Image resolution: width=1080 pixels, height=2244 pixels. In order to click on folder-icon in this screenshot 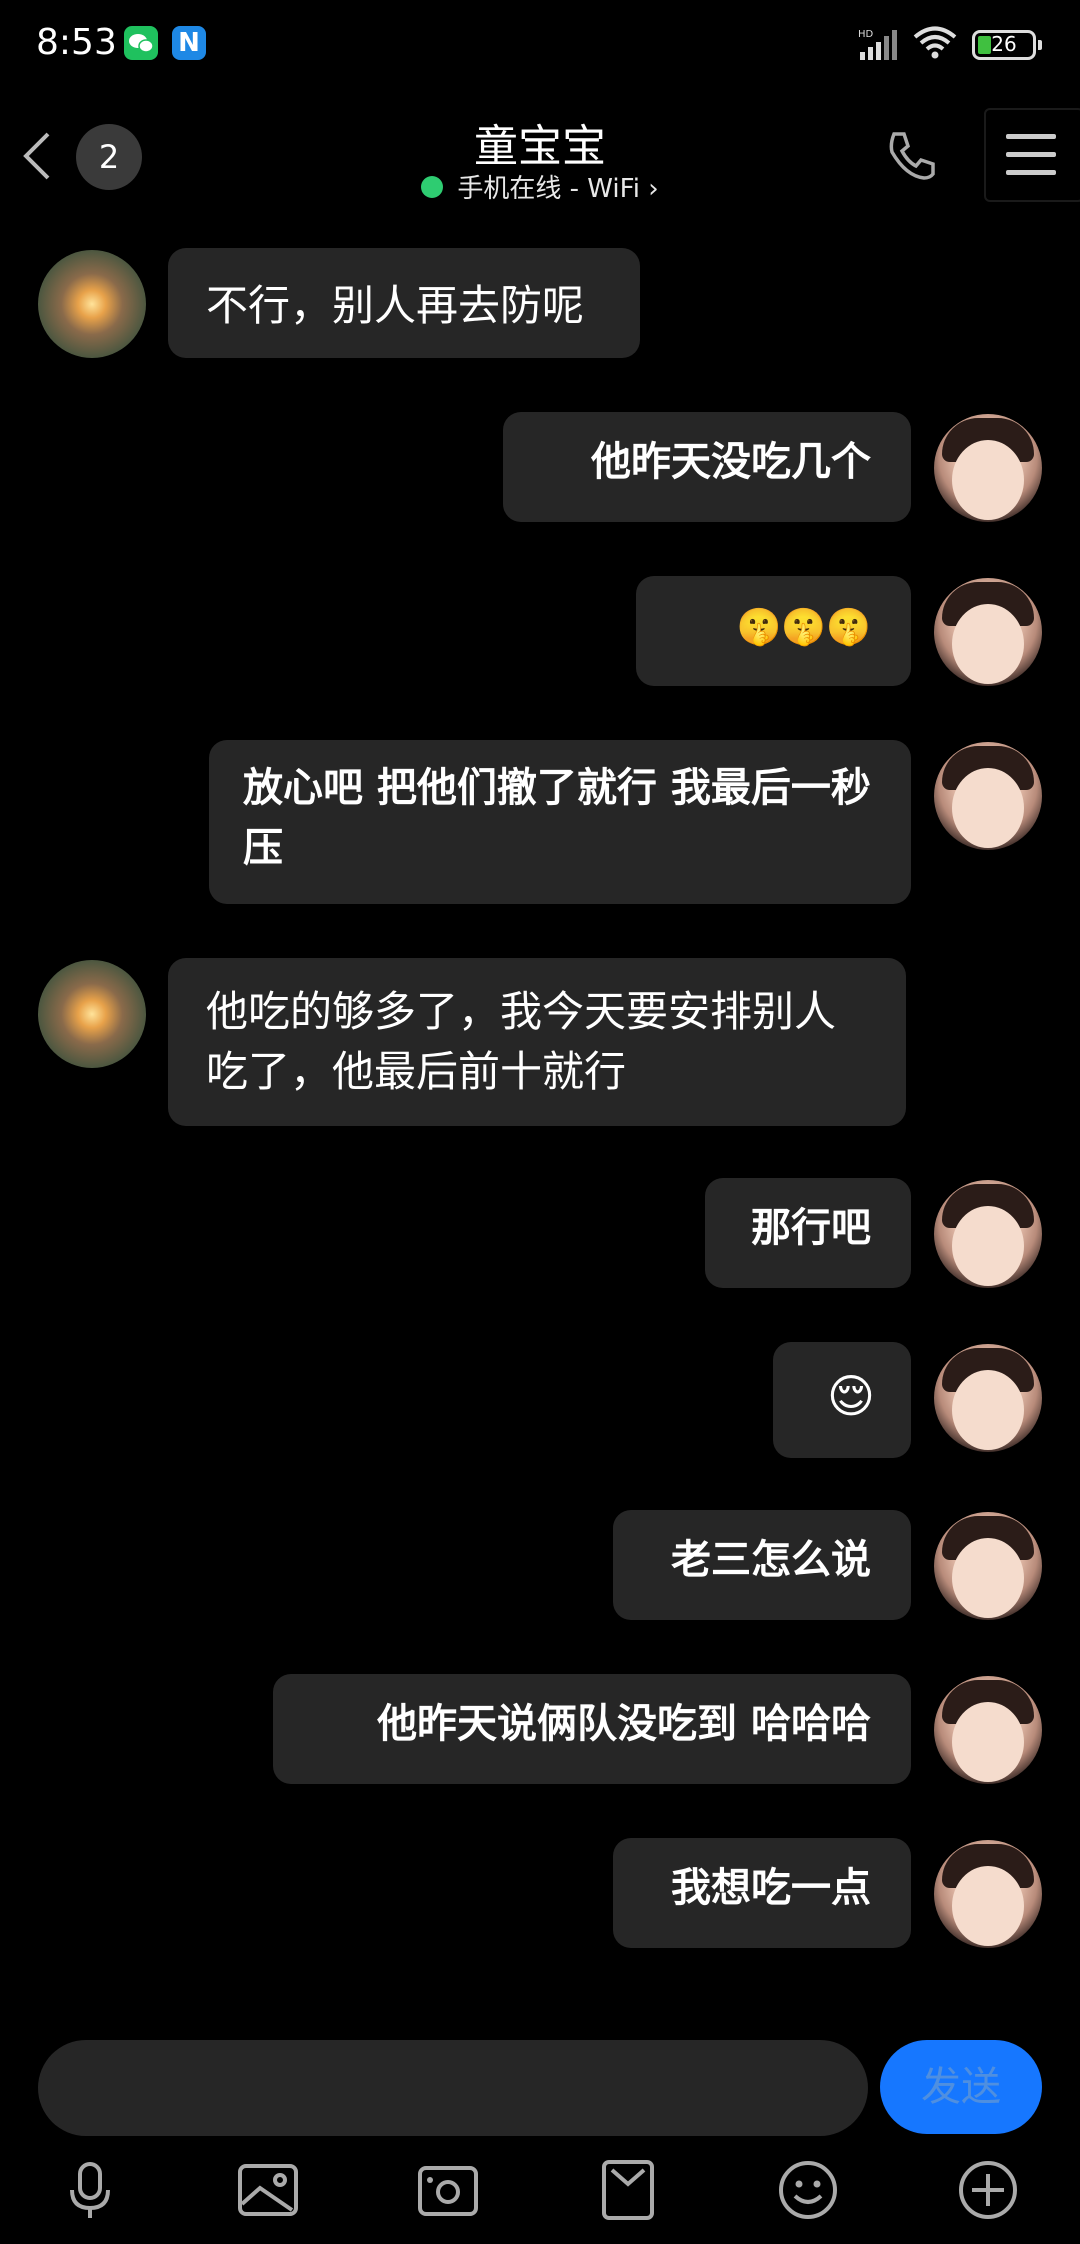, I will do `click(628, 2190)`.